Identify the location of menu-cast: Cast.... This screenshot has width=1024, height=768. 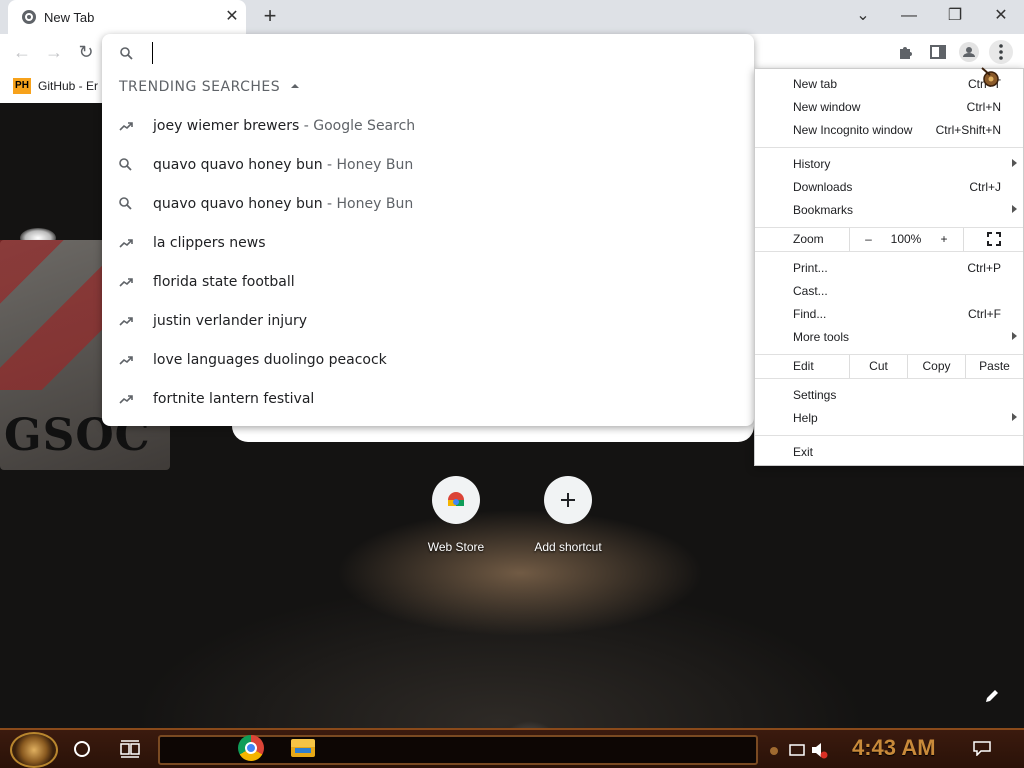
(889, 291).